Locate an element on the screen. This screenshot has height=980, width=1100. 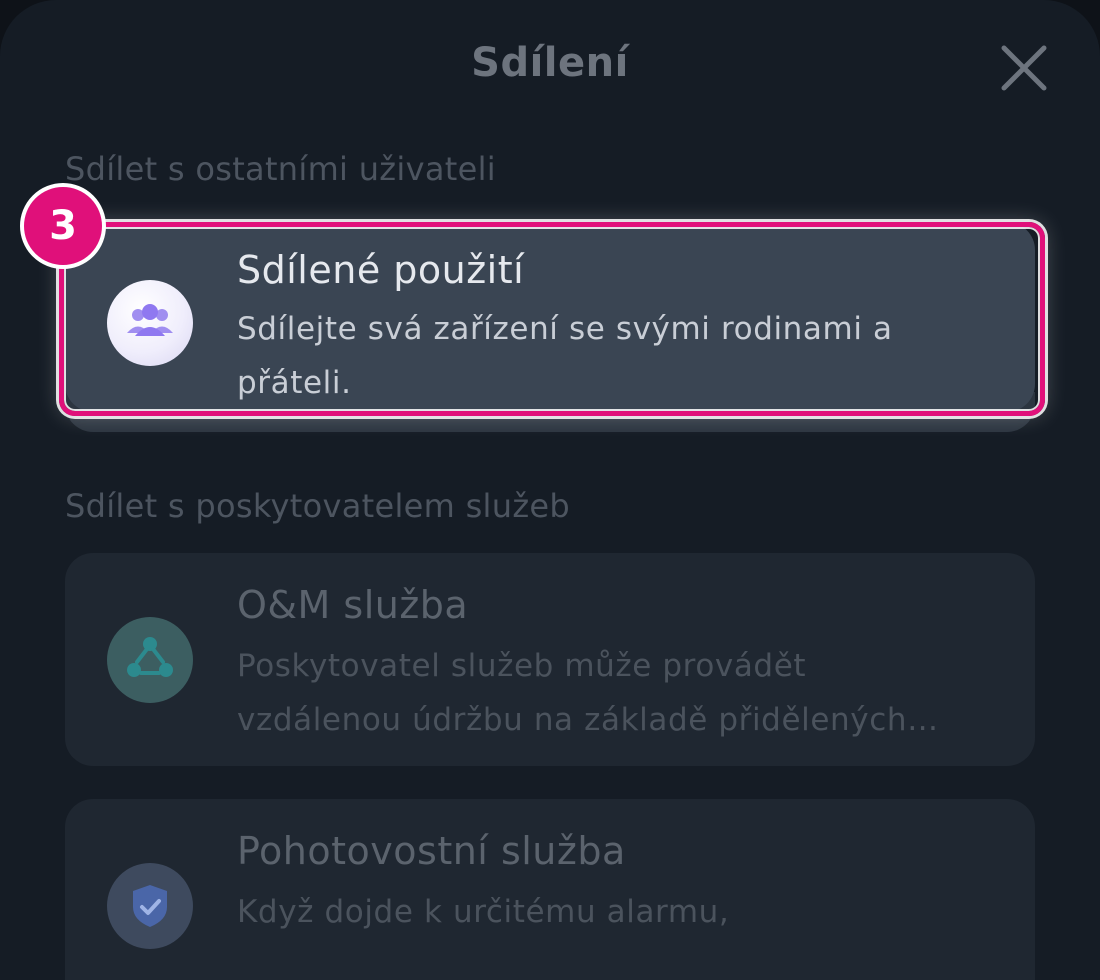
card-description: Když dojde k určitému alarmu, is located at coordinates (483, 912).